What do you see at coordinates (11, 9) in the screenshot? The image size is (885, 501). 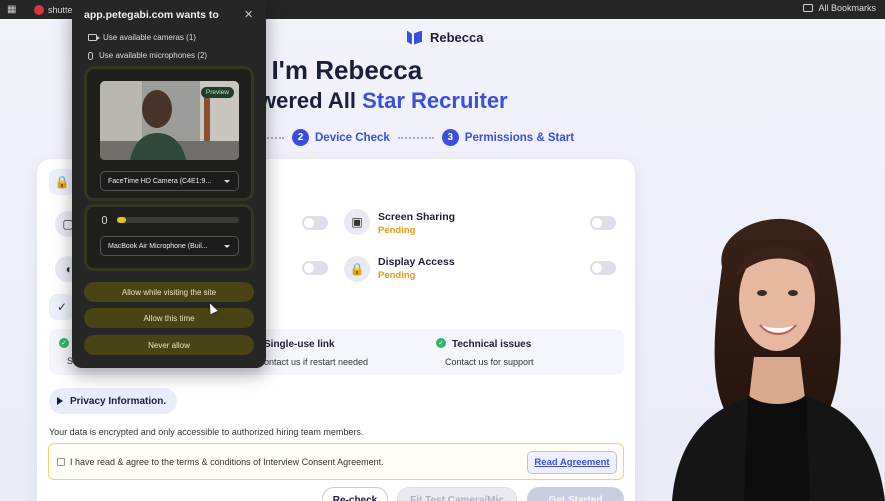 I see `apps-grid-icon: ▦` at bounding box center [11, 9].